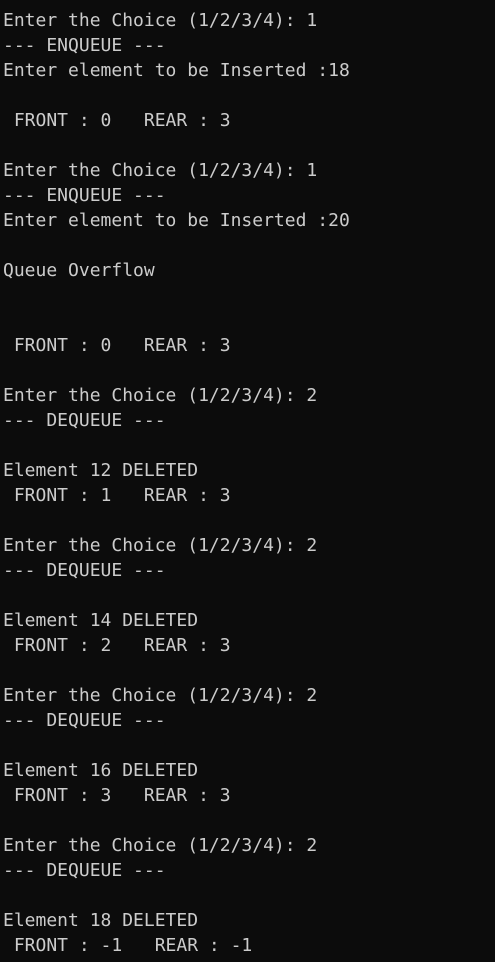 This screenshot has height=962, width=495. What do you see at coordinates (117, 495) in the screenshot?
I see `console-line: FRONT : 1 REAR : 3` at bounding box center [117, 495].